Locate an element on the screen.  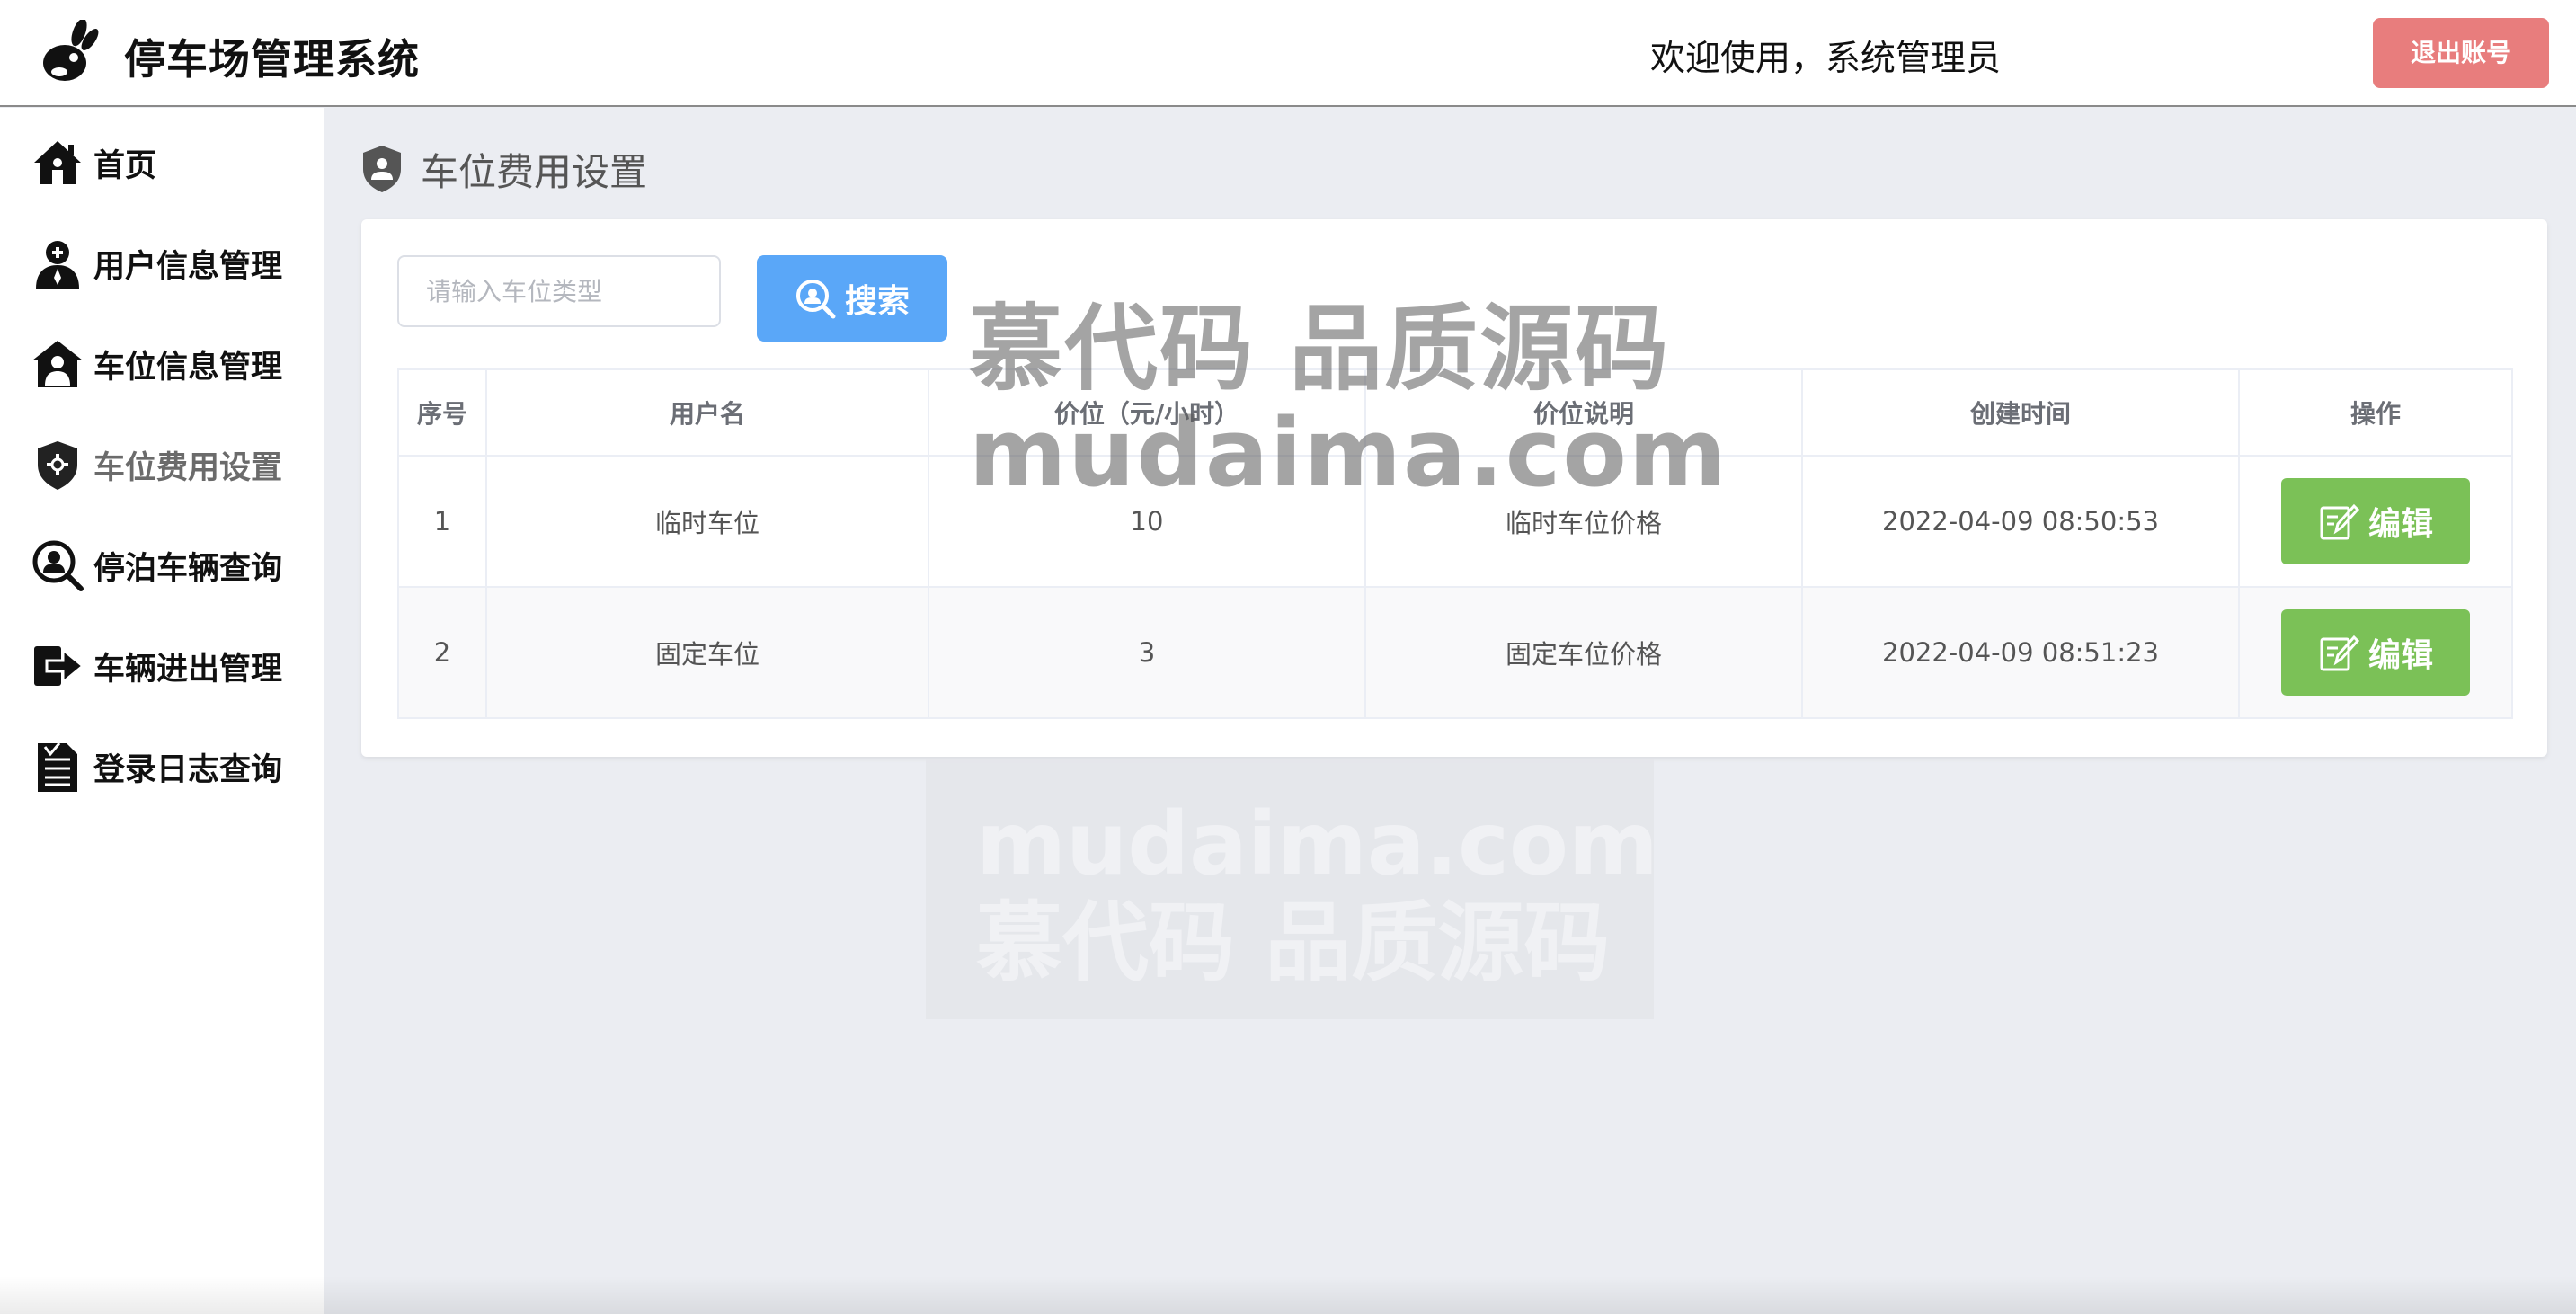
watermark-box: mudaima.com 慕代码 品质源码 is located at coordinates (1292, 889).